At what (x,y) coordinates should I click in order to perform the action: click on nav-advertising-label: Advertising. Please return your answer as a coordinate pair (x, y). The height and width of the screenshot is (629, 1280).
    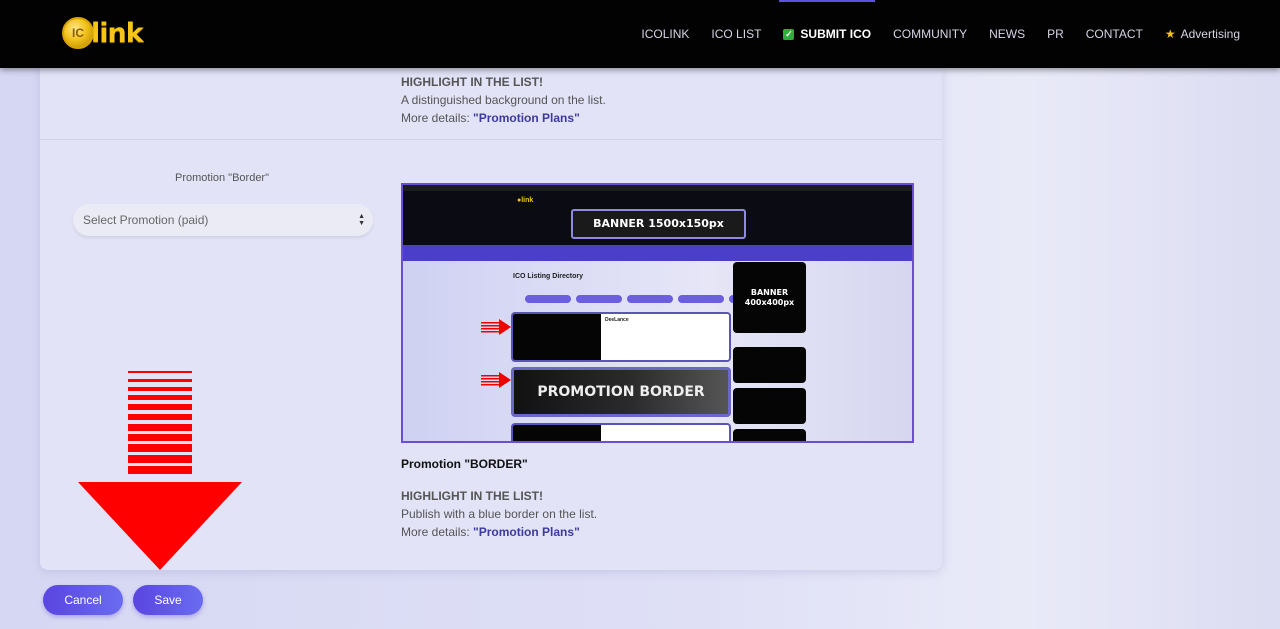
    Looking at the image, I should click on (1210, 34).